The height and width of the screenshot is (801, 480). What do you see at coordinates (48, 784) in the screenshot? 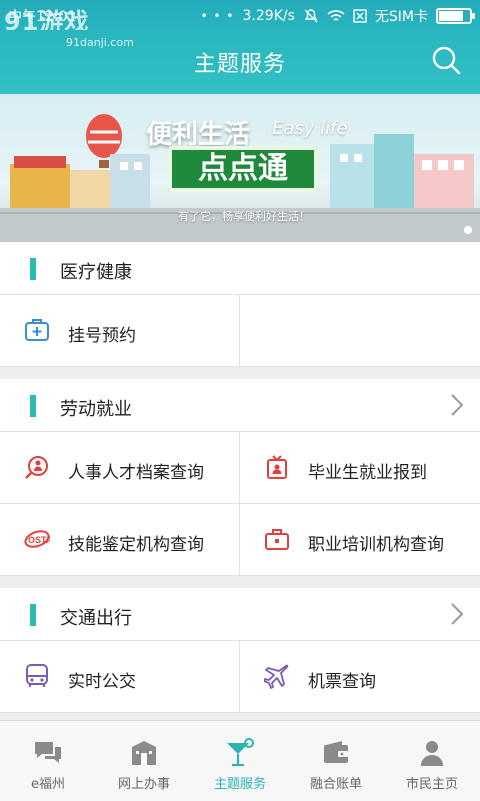
I see `nav-label: e福州` at bounding box center [48, 784].